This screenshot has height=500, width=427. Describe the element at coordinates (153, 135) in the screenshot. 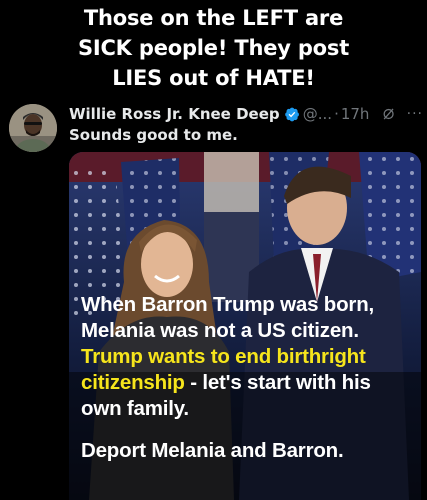

I see `tweet-text: Sounds good to me.` at that location.